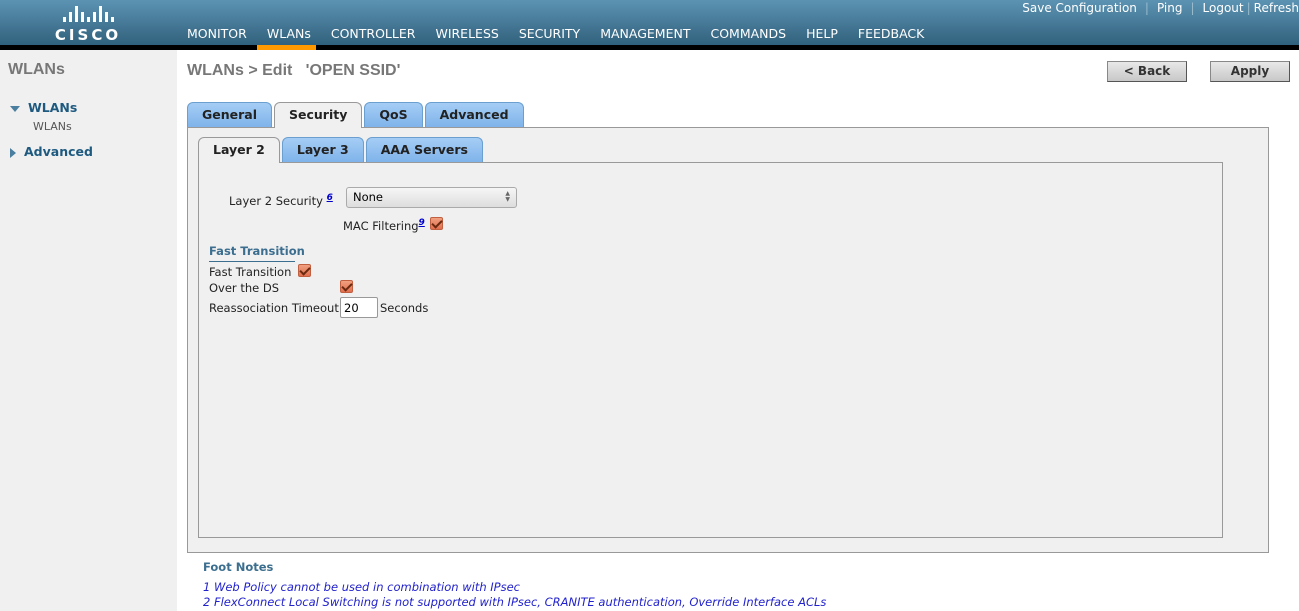 The width and height of the screenshot is (1299, 611). What do you see at coordinates (436, 223) in the screenshot?
I see `mac-filtering-checkbox` at bounding box center [436, 223].